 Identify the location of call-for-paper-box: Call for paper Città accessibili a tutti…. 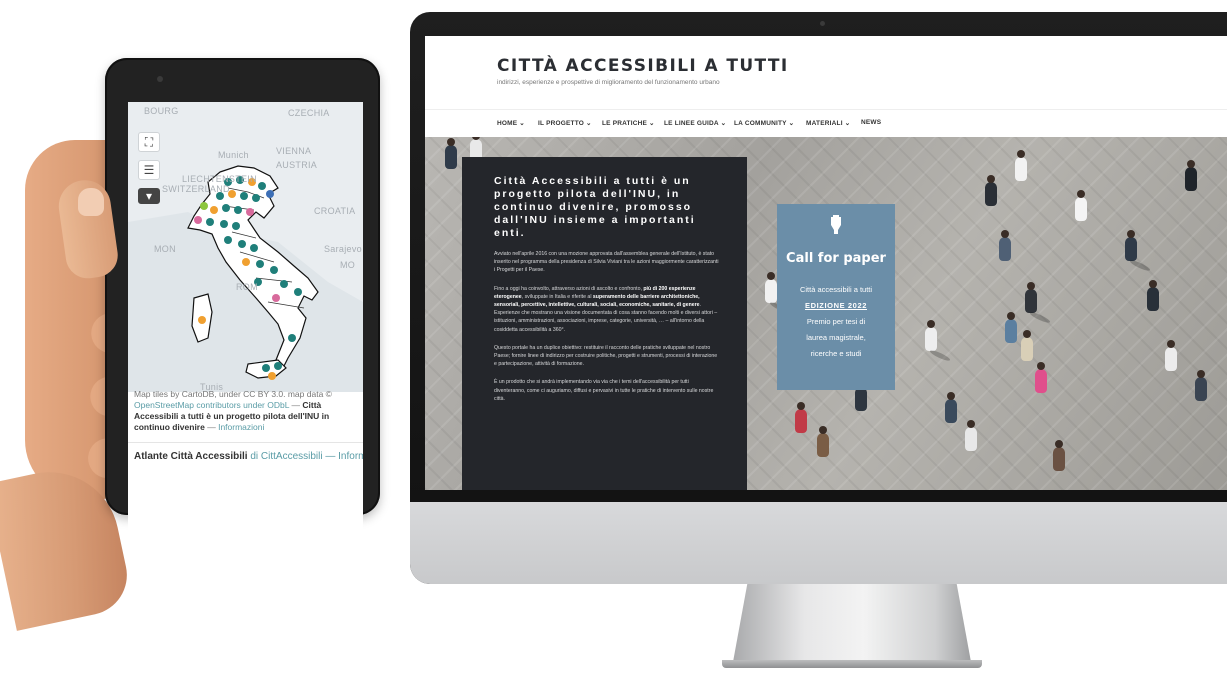
(836, 297).